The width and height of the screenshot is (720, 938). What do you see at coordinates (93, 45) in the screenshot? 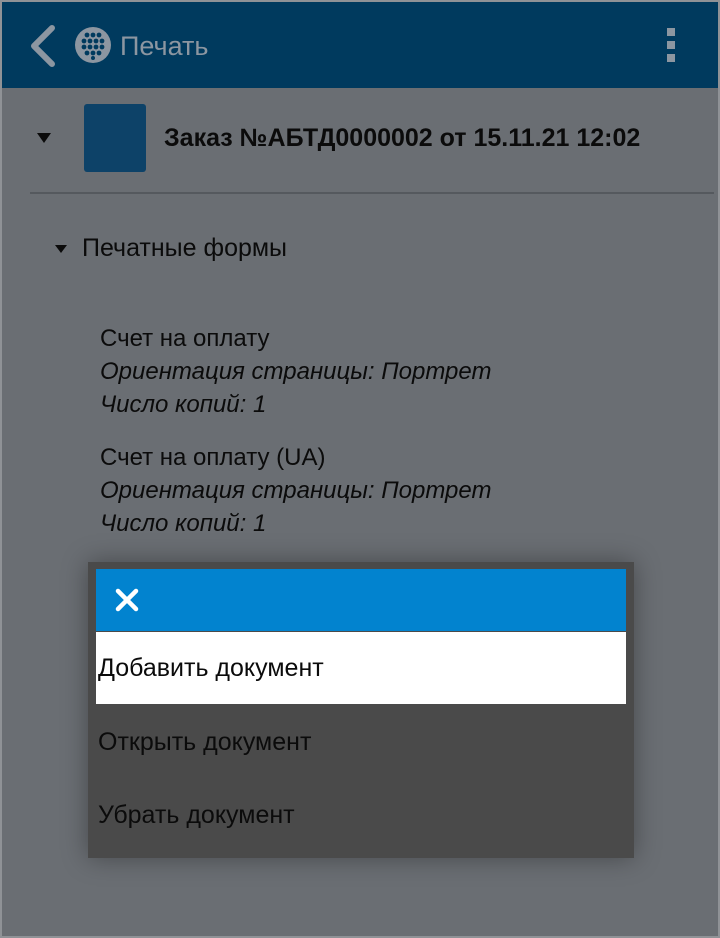
I see `app-logo-icon` at bounding box center [93, 45].